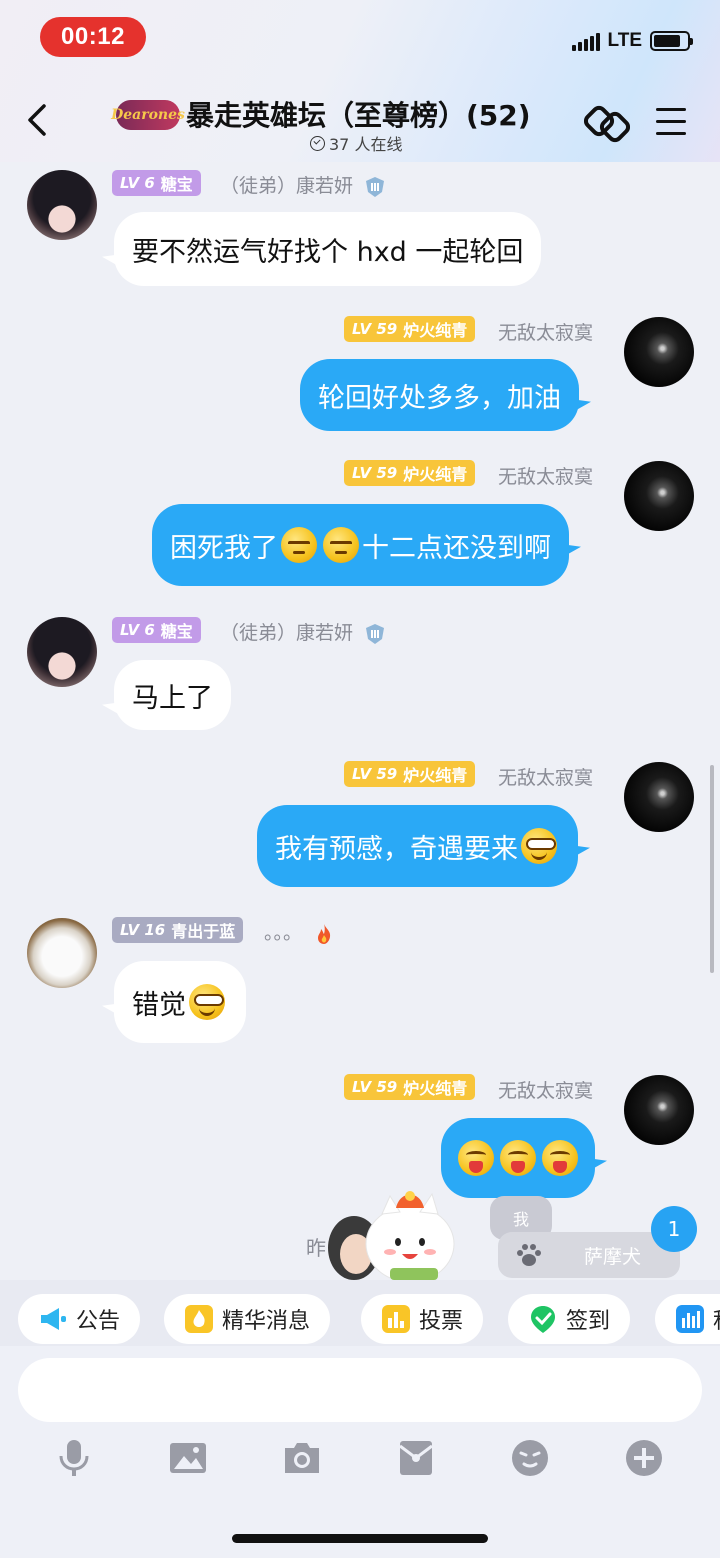  Describe the element at coordinates (624, 40) in the screenshot. I see `network-type: LTE` at that location.